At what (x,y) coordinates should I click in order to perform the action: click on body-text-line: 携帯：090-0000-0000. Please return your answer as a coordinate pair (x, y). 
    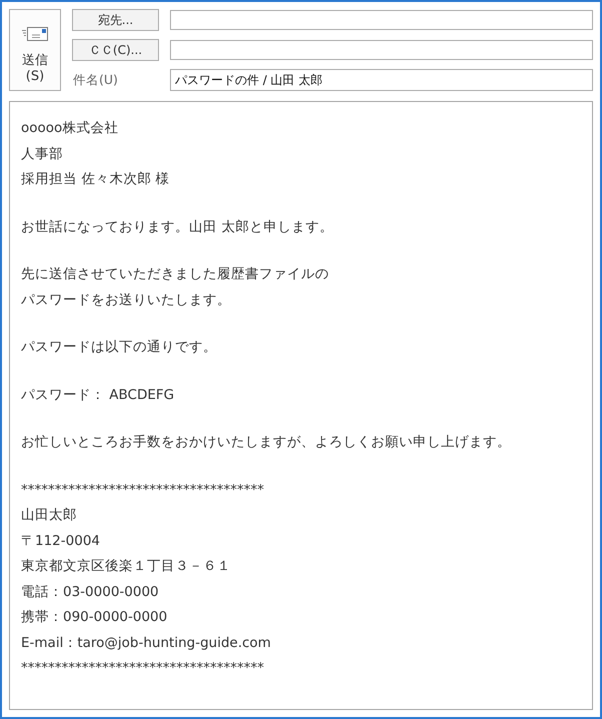
    Looking at the image, I should click on (94, 617).